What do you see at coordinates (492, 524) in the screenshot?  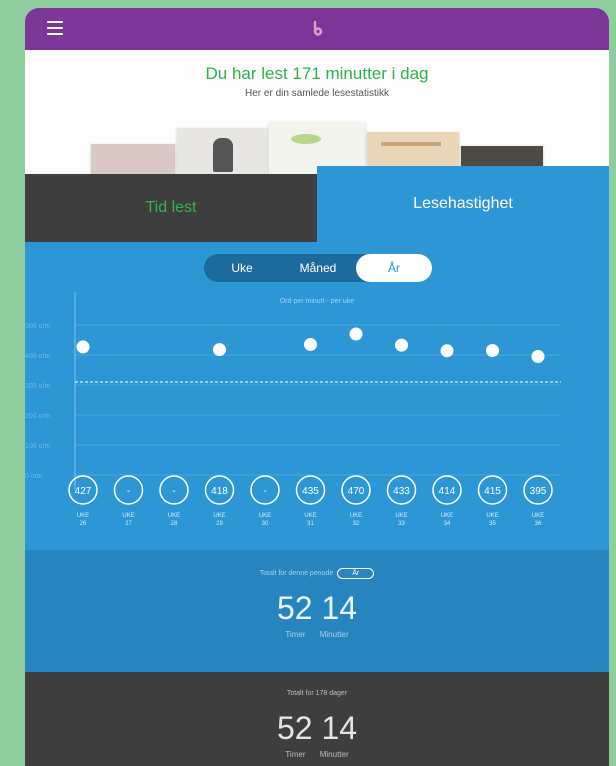 I see `week-number-label: 35` at bounding box center [492, 524].